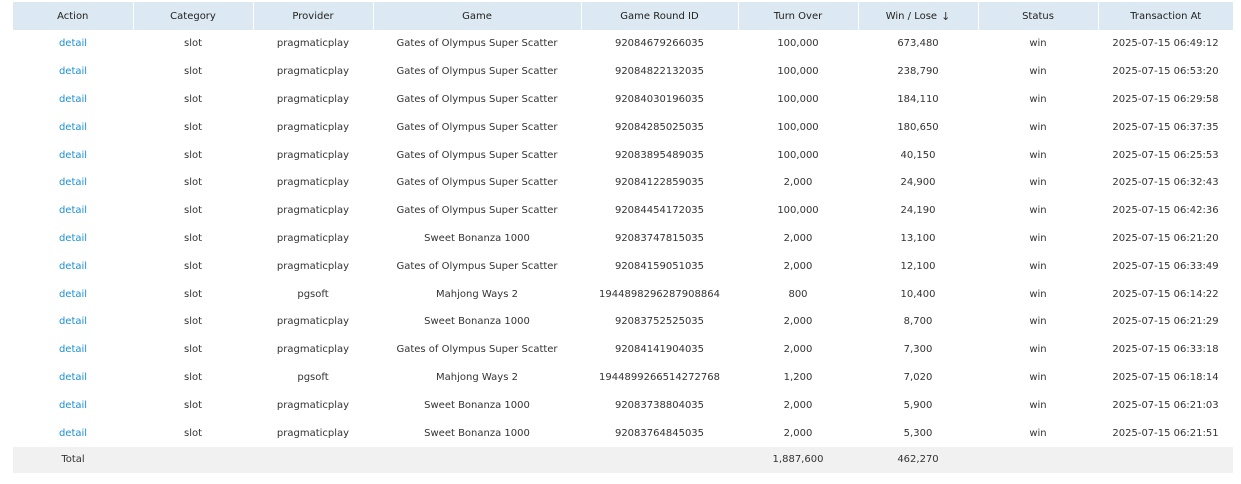 This screenshot has width=1241, height=484. Describe the element at coordinates (918, 433) in the screenshot. I see `win-lose-cell: 5,300` at that location.